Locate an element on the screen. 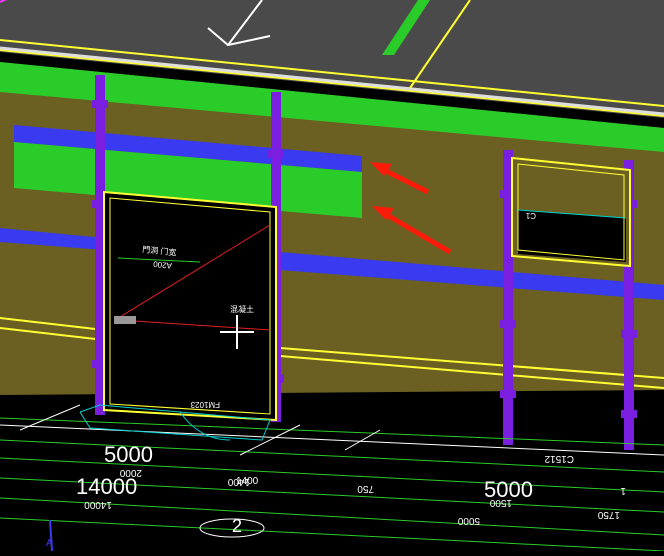 The image size is (664, 556). door-tag: FM1023 is located at coordinates (205, 404).